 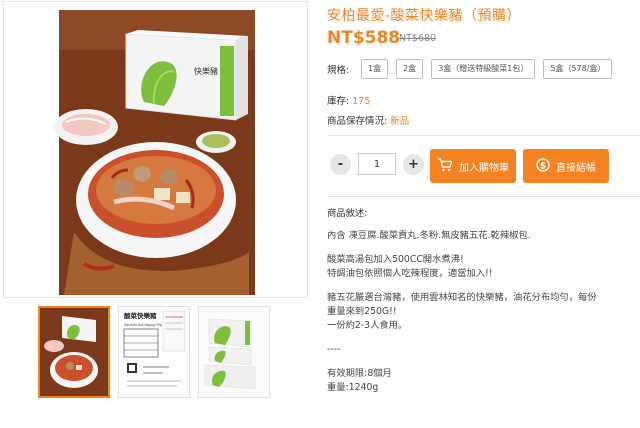 I want to click on condition-row: 商品保存情況: 新品, so click(x=368, y=120).